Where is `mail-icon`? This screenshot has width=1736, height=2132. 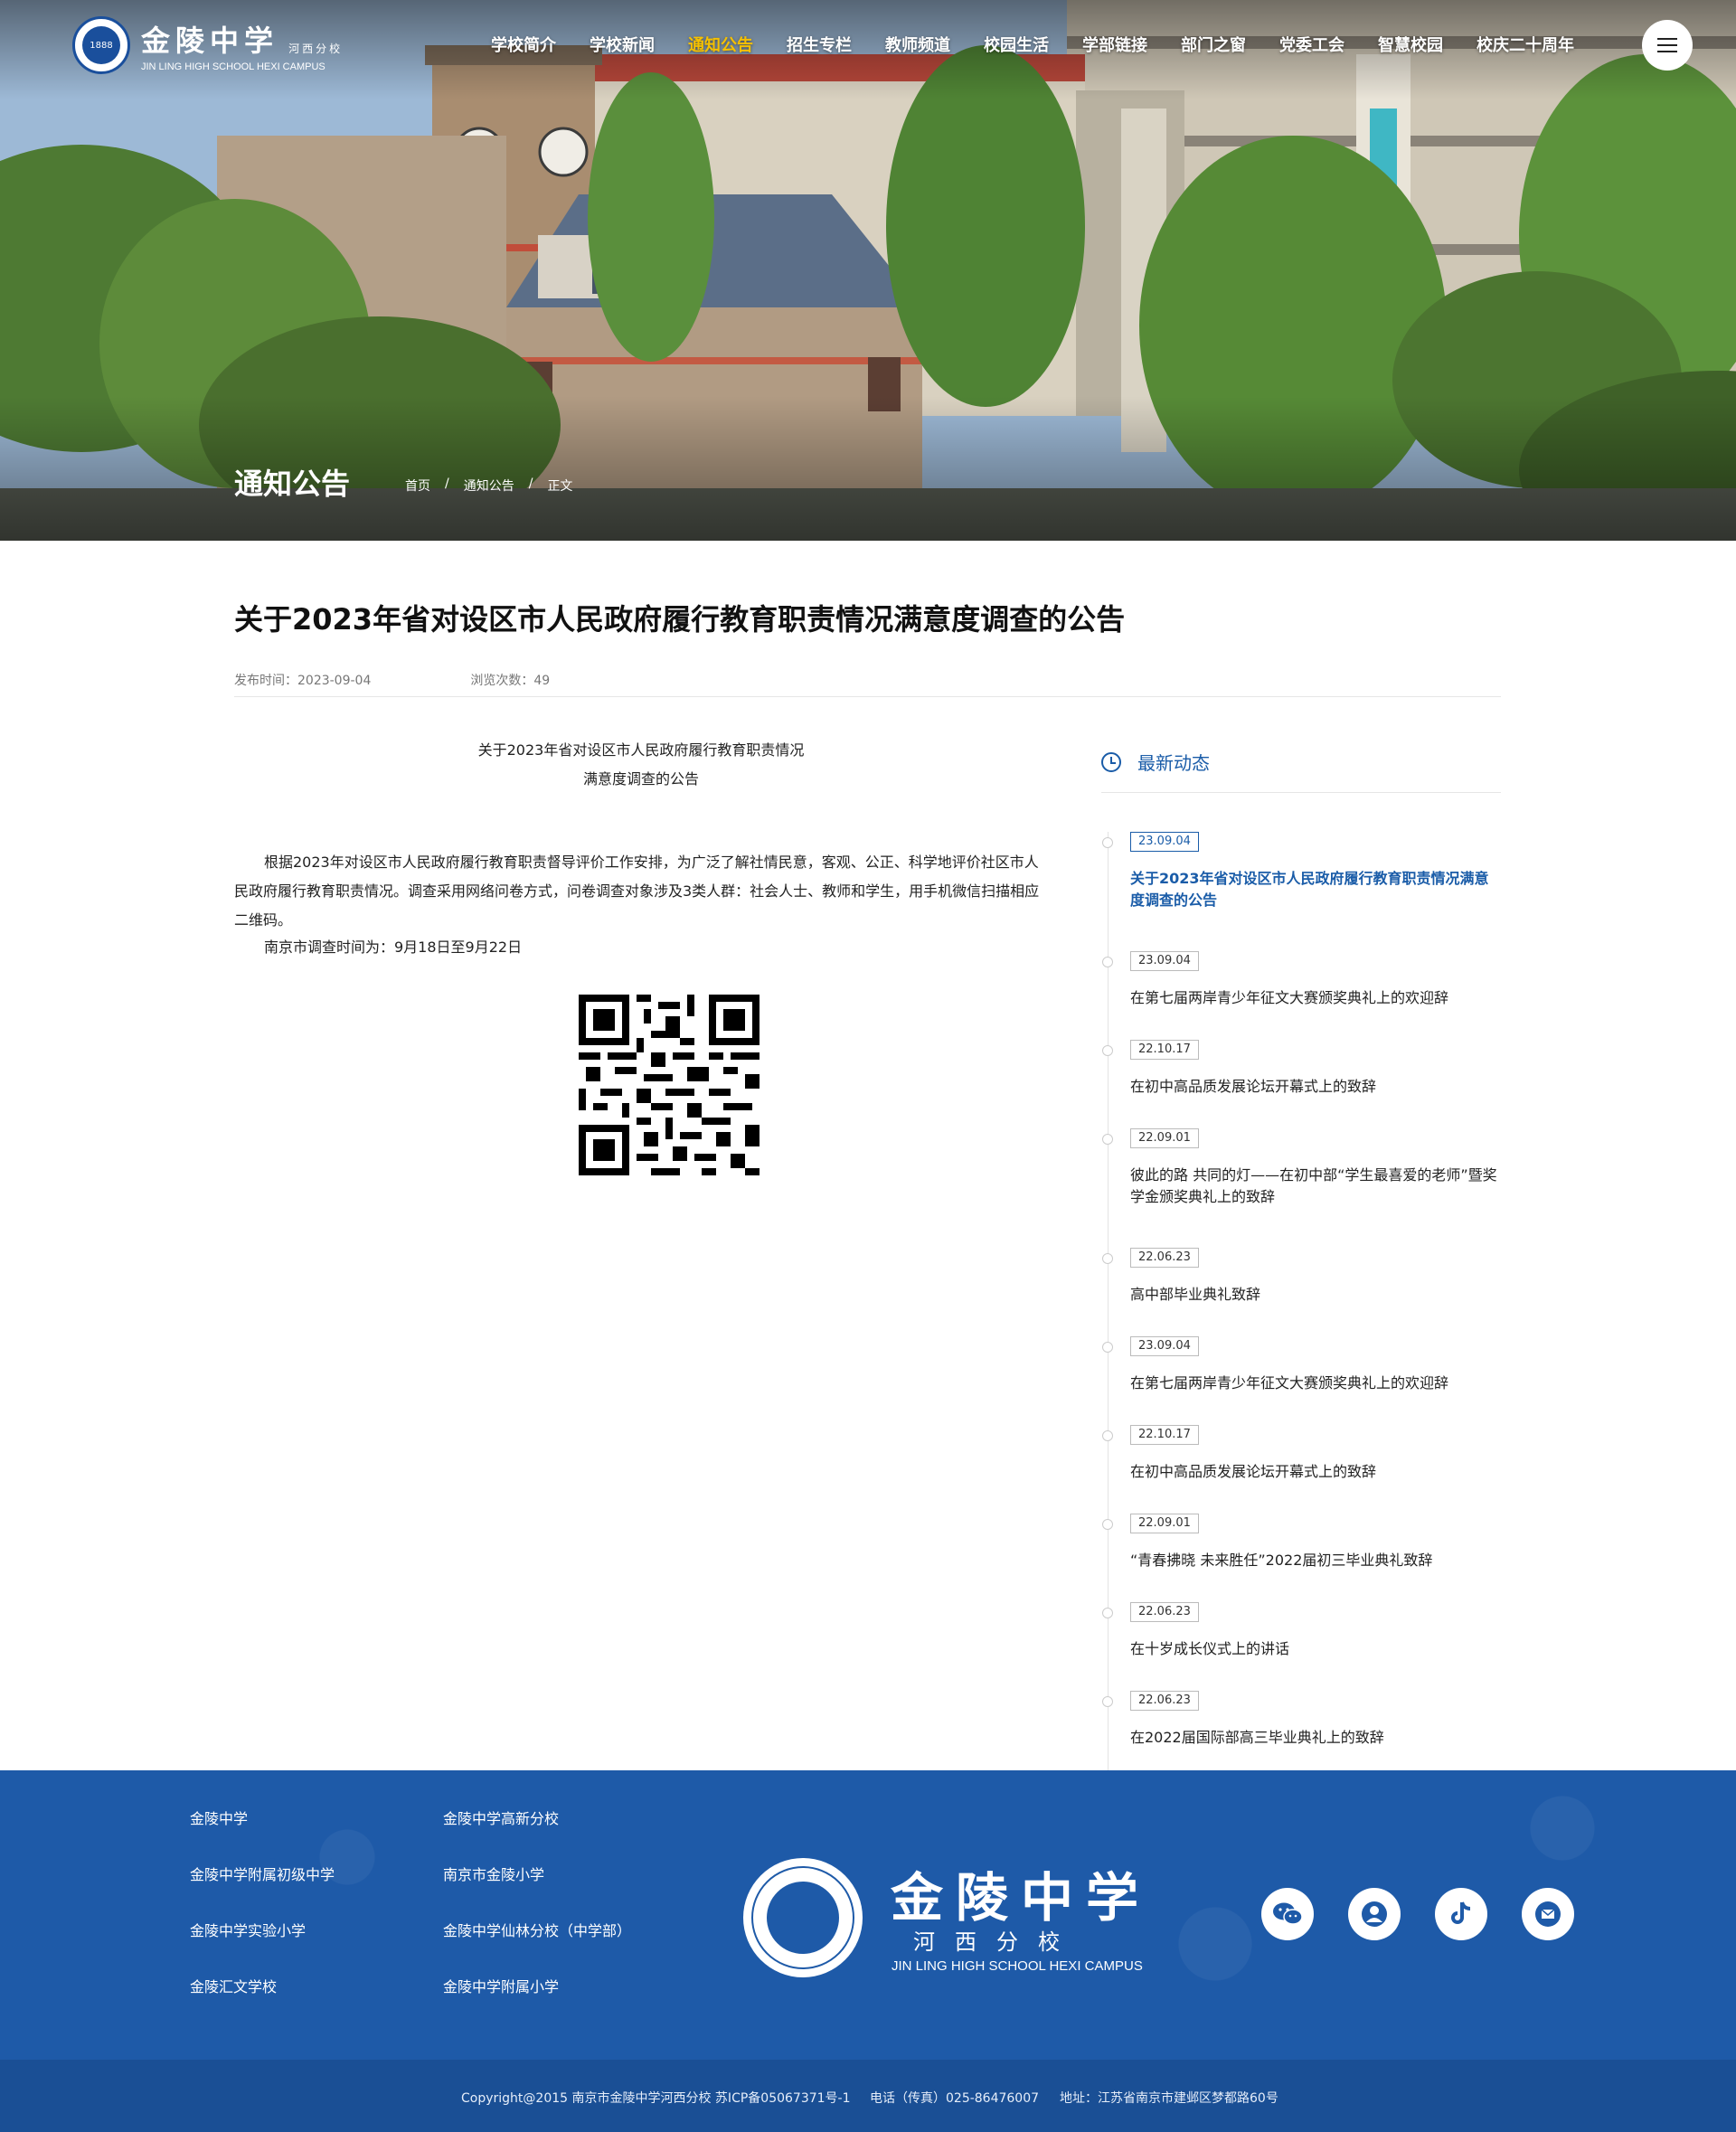
mail-icon is located at coordinates (1548, 1914).